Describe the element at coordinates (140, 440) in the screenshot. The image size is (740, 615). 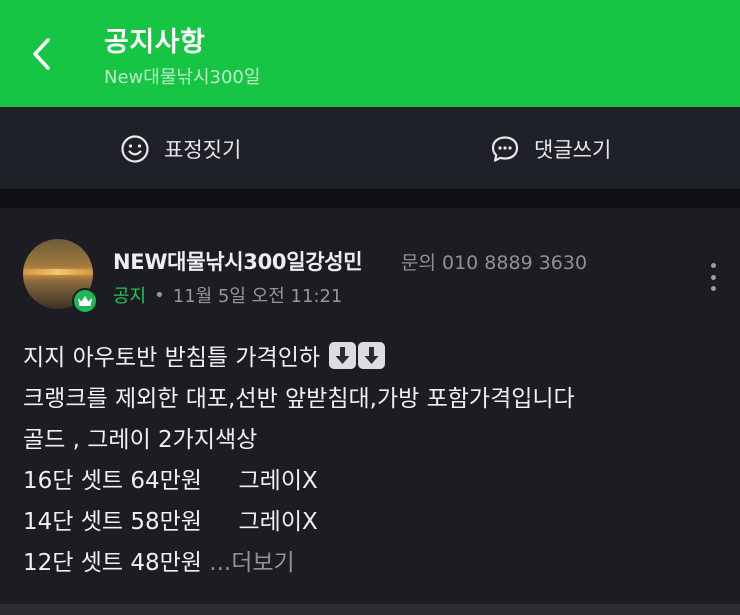
I see `post-line: 골드 , 그레이 2가지색상` at that location.